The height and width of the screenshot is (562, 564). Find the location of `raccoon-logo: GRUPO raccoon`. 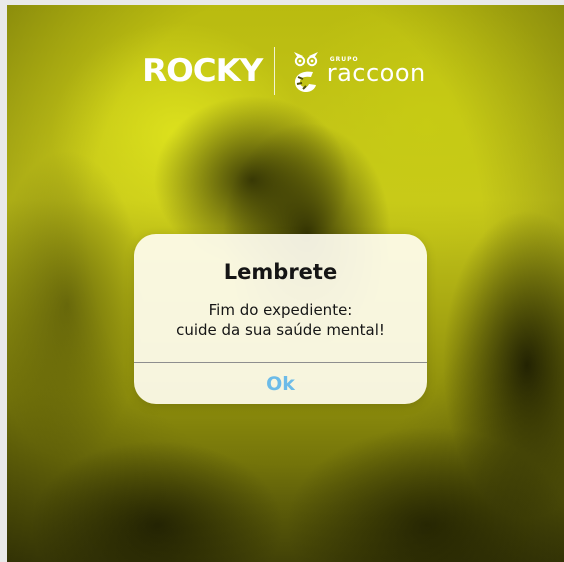

raccoon-logo: GRUPO raccoon is located at coordinates (357, 71).